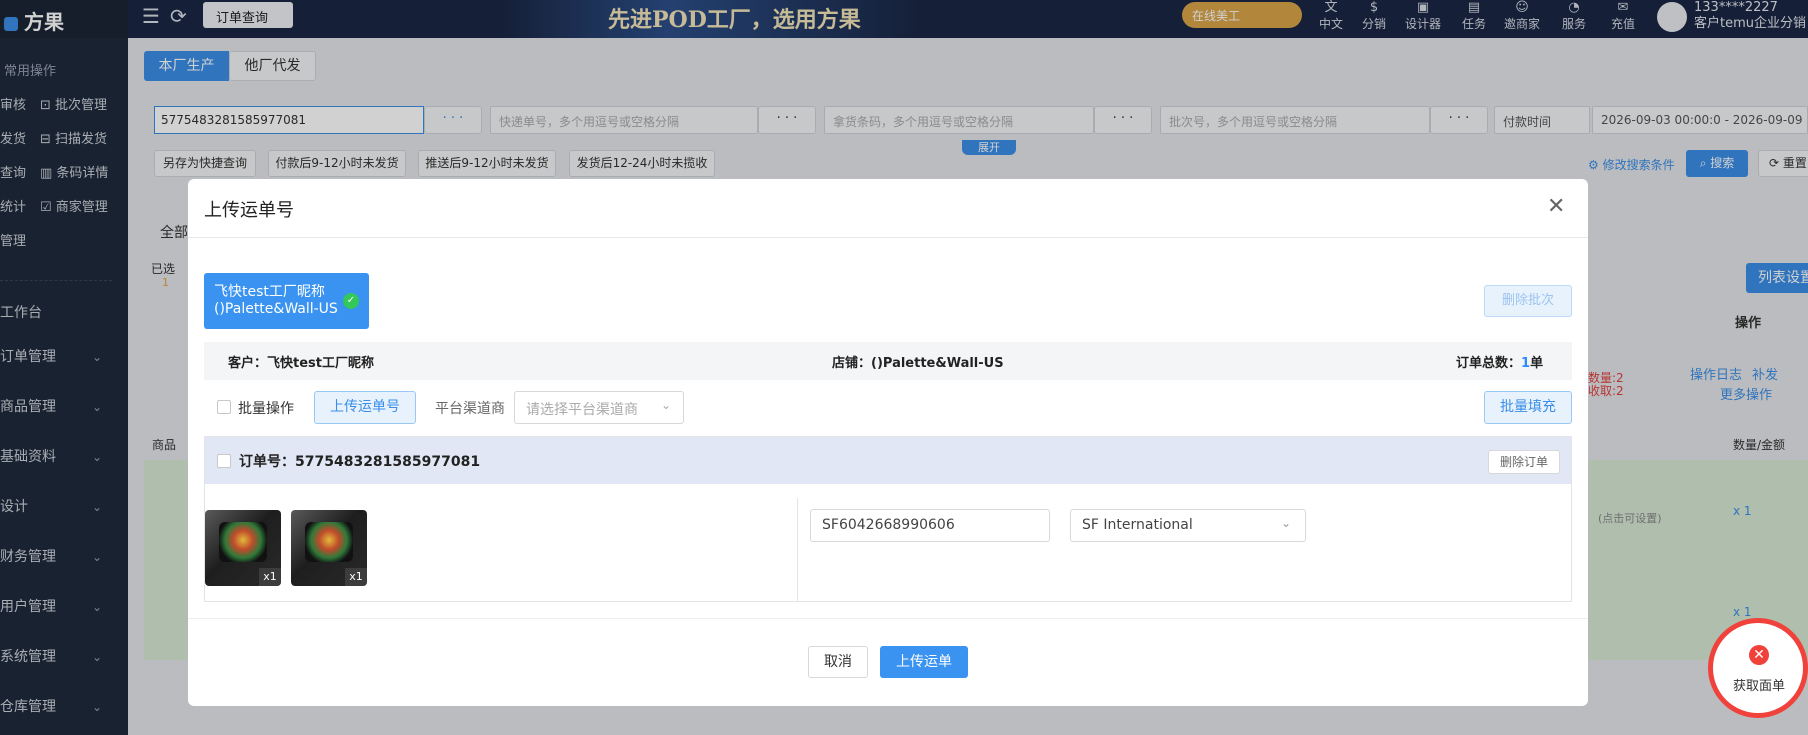 This screenshot has width=1808, height=735. What do you see at coordinates (838, 662) in the screenshot?
I see `cancel-button: 取消` at bounding box center [838, 662].